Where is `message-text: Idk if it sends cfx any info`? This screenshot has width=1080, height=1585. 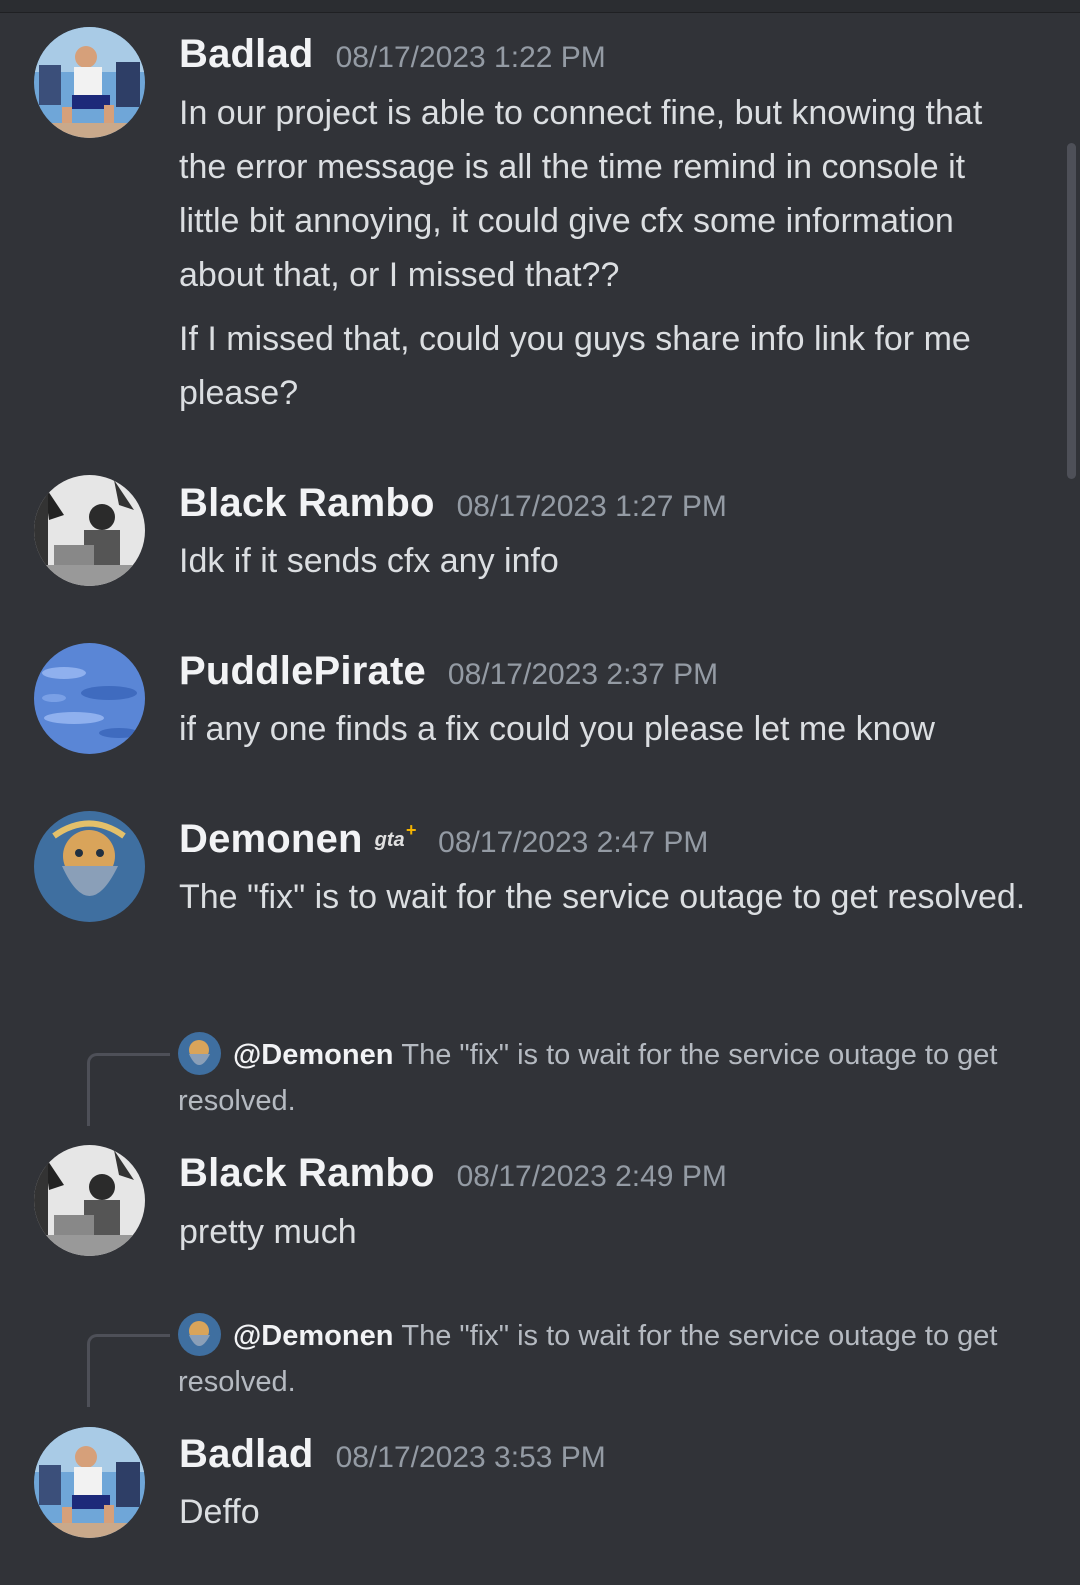 message-text: Idk if it sends cfx any info is located at coordinates (369, 561).